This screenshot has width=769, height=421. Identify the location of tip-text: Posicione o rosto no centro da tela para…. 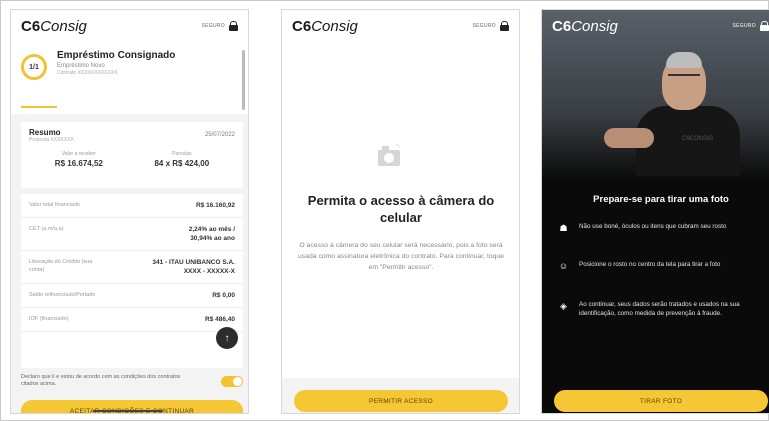
(650, 264).